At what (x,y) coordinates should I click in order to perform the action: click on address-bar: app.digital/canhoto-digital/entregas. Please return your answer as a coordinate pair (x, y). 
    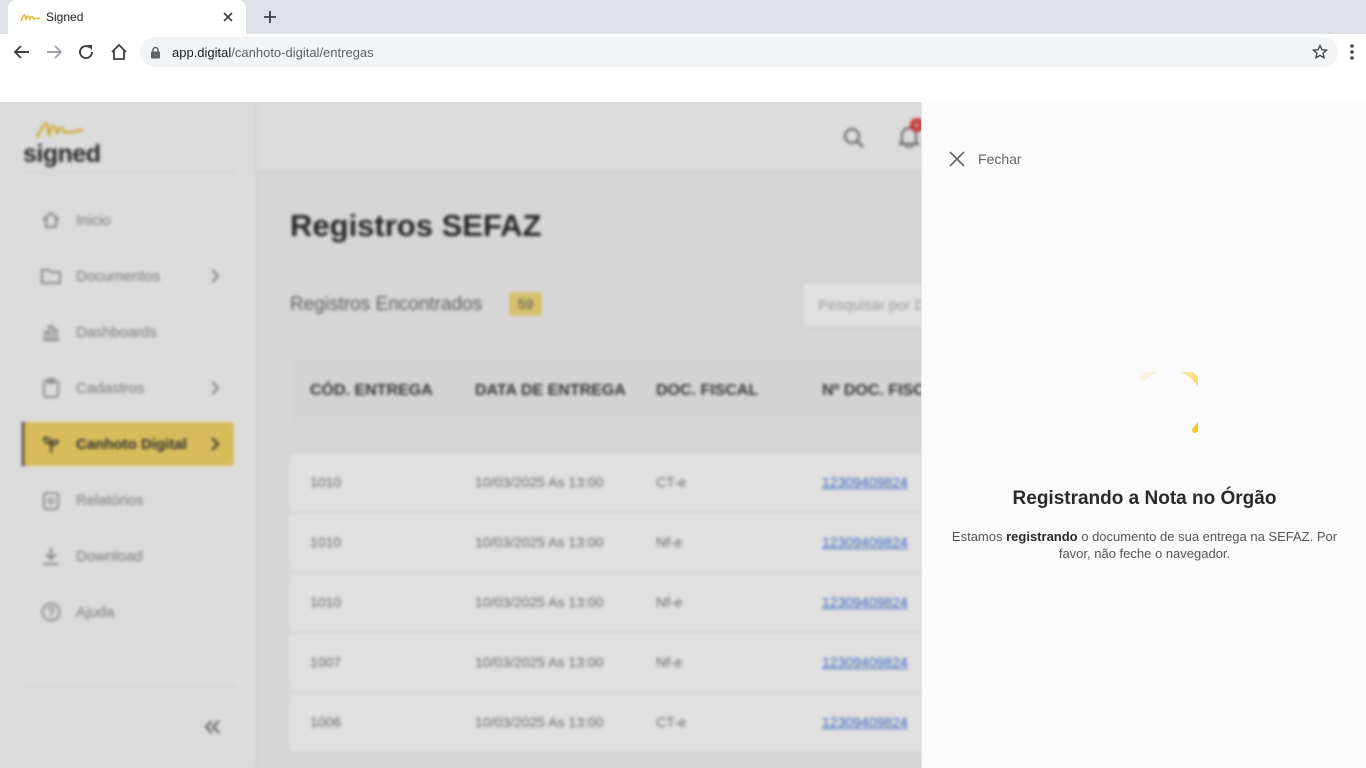
    Looking at the image, I should click on (739, 52).